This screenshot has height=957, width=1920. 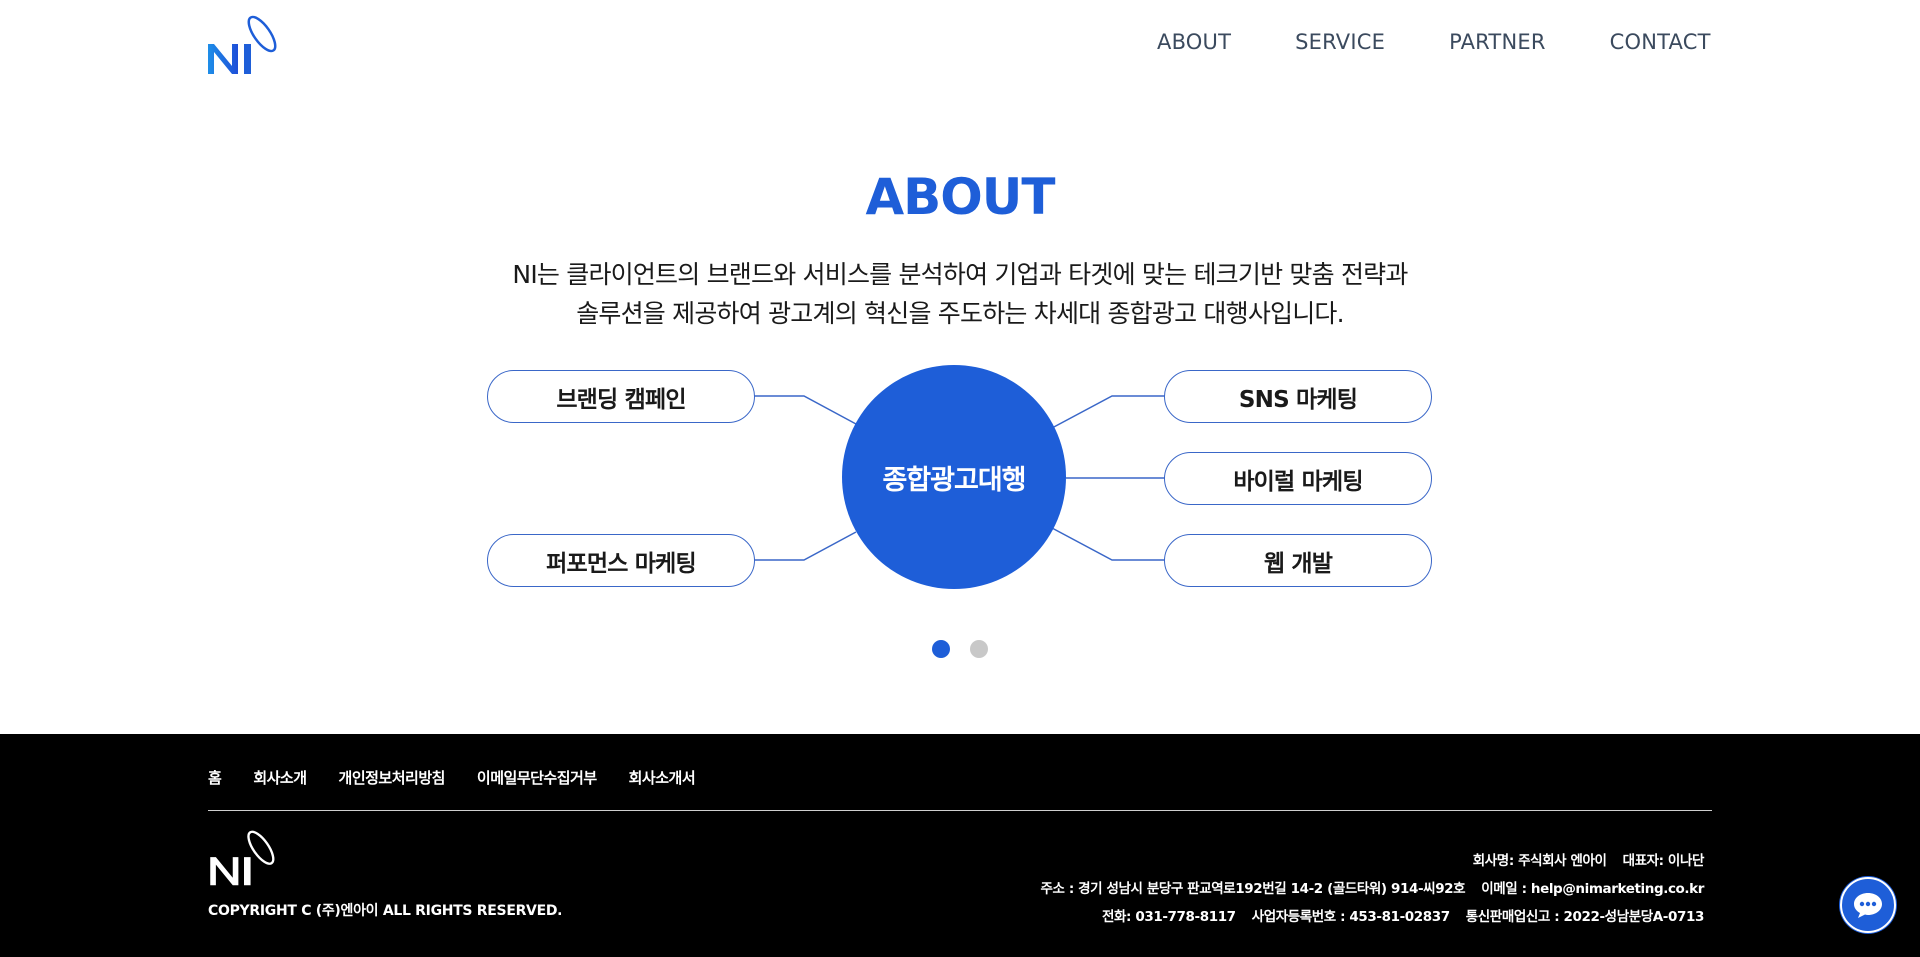 I want to click on footer-links: 홈 회사소개 개인정보처리방침 이메일무단수집거부 회사소개서, so click(x=467, y=777).